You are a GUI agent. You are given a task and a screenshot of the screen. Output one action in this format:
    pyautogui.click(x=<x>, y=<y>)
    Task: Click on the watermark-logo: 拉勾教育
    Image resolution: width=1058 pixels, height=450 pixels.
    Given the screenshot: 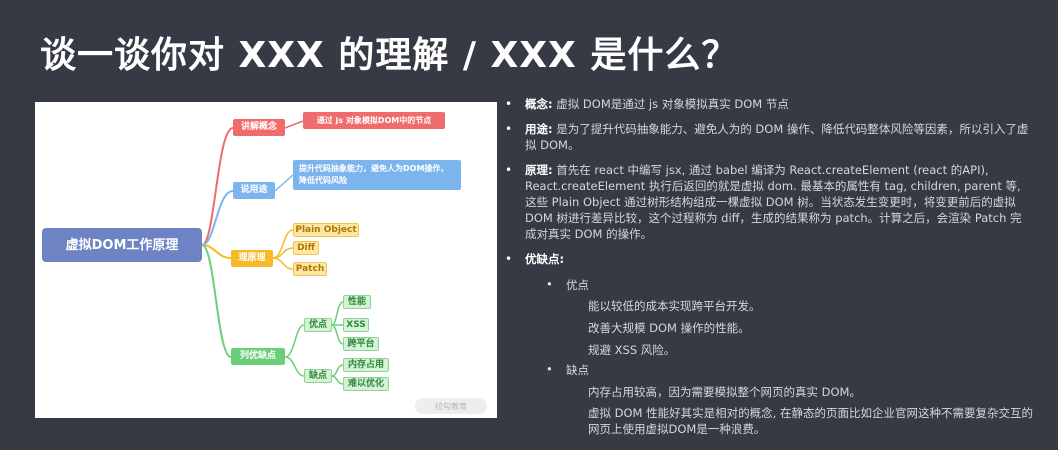 What is the action you would take?
    pyautogui.click(x=451, y=406)
    